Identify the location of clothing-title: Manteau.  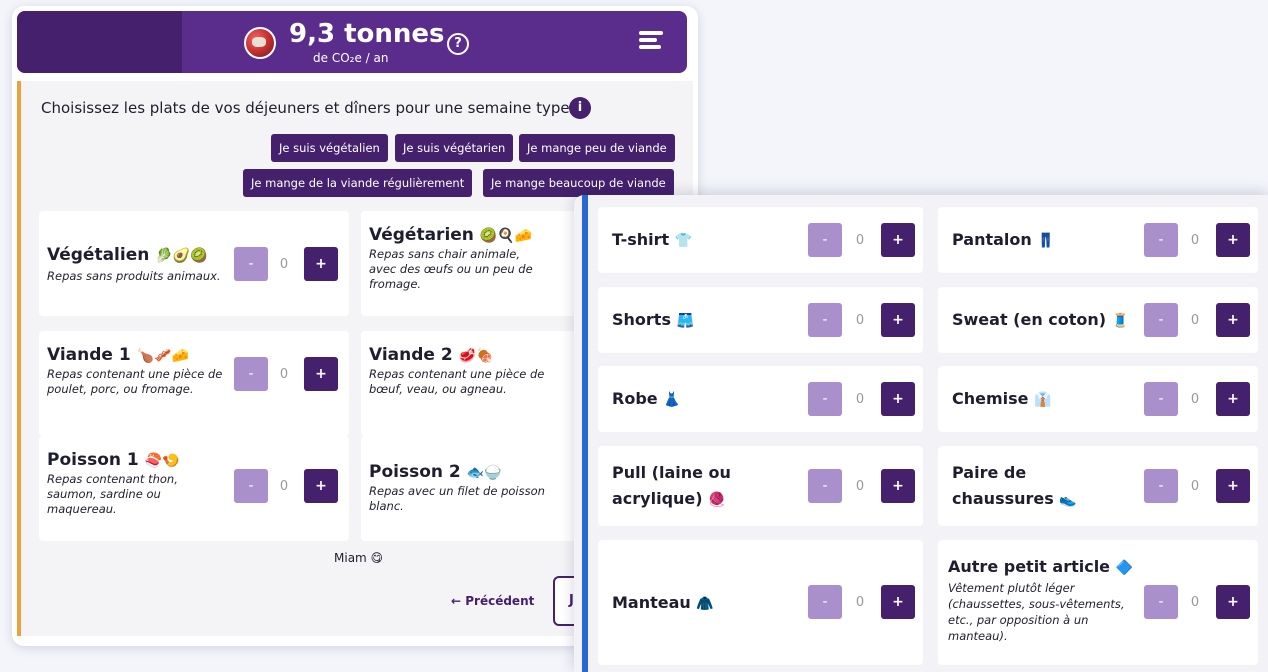
(651, 602).